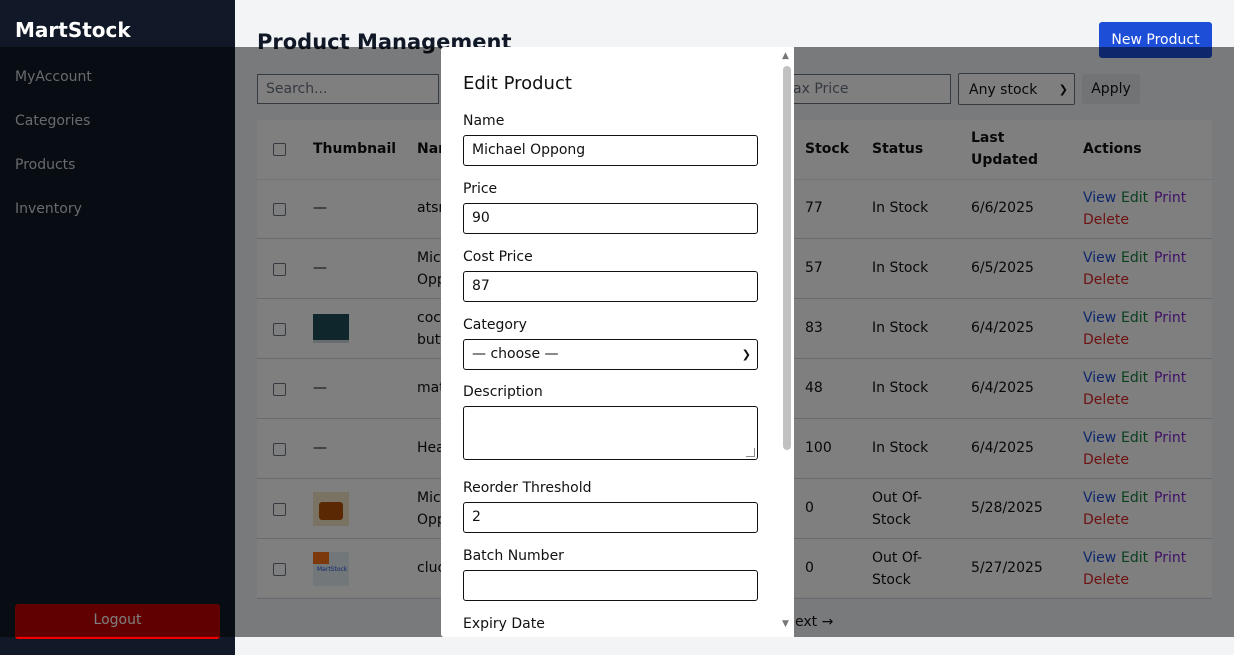 Image resolution: width=1234 pixels, height=655 pixels. Describe the element at coordinates (503, 392) in the screenshot. I see `description-label: Description` at that location.